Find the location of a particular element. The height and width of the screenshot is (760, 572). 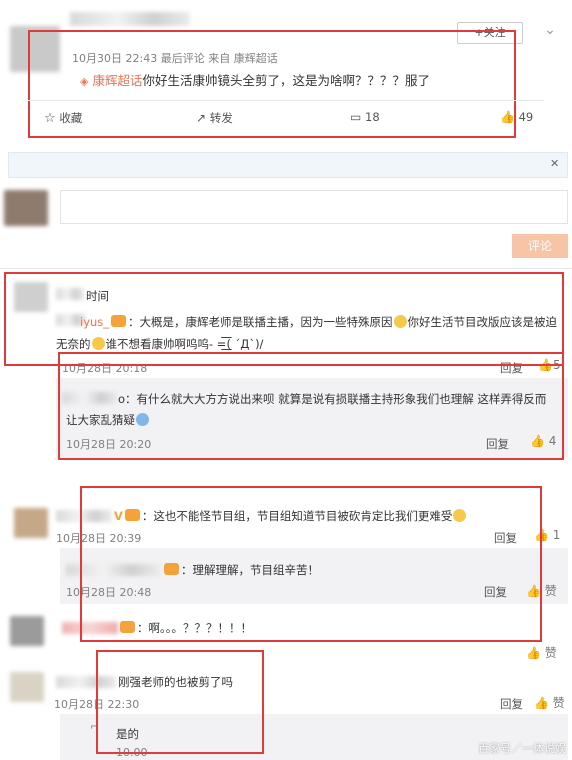

favorite-button: ☆ 收藏 is located at coordinates (63, 118).